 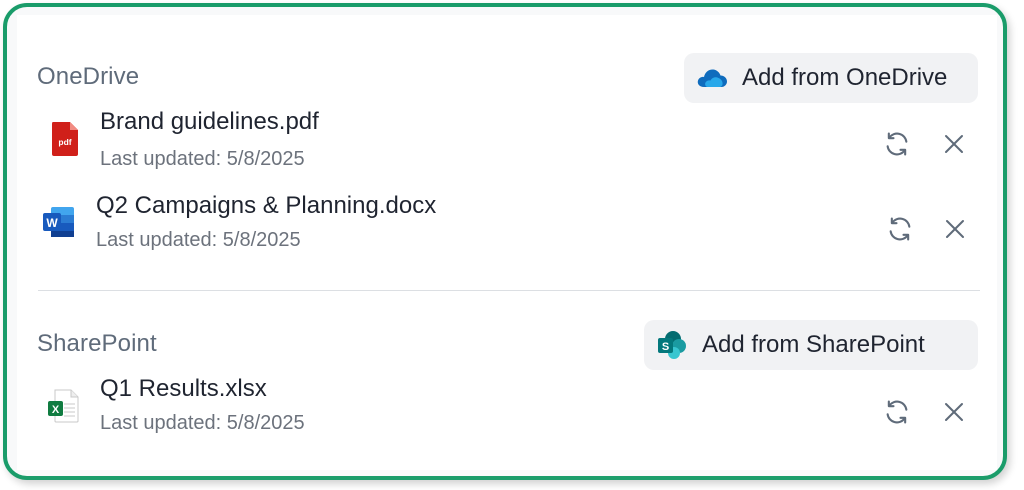 I want to click on excel-file-icon: X, so click(x=63, y=406).